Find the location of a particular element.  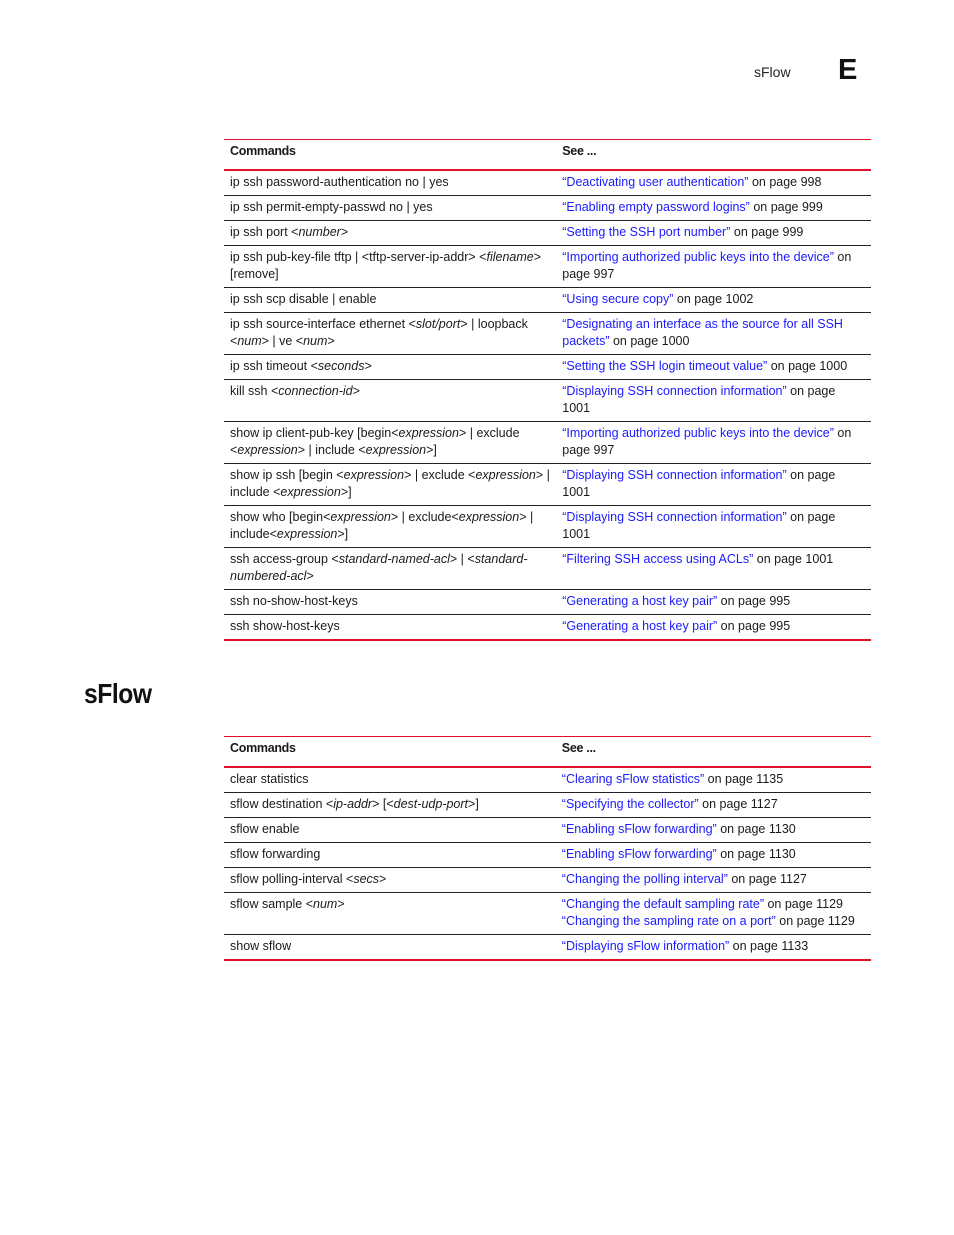

reference-cell: “Using secure copy” on page 1002 is located at coordinates (713, 300).